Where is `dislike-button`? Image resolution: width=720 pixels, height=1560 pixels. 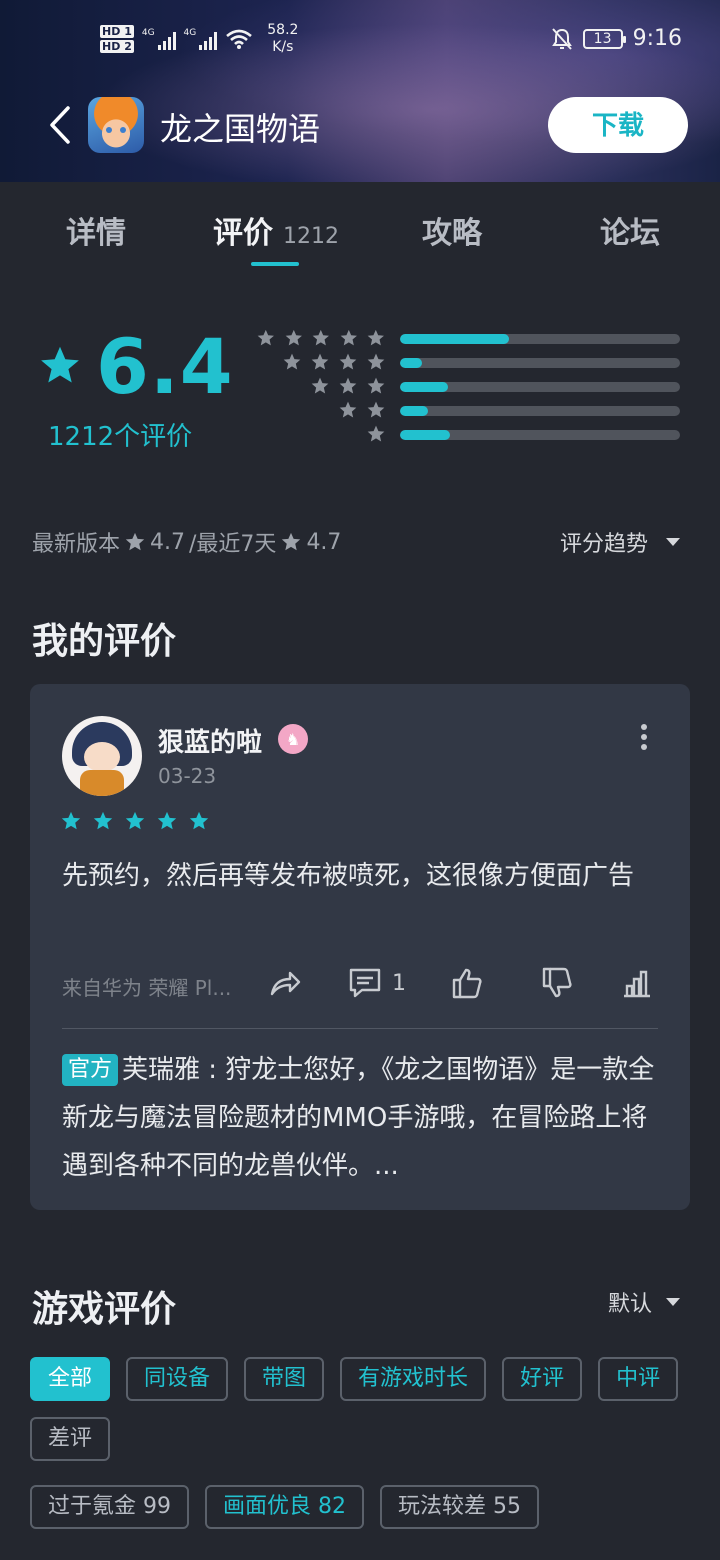 dislike-button is located at coordinates (557, 983).